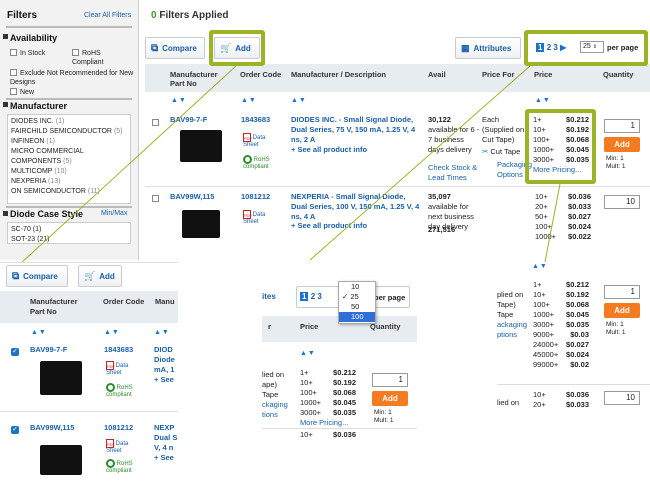 Image resolution: width=650 pixels, height=494 pixels. I want to click on product-description-link: DIOD Diode mA, 1 + See, so click(166, 365).